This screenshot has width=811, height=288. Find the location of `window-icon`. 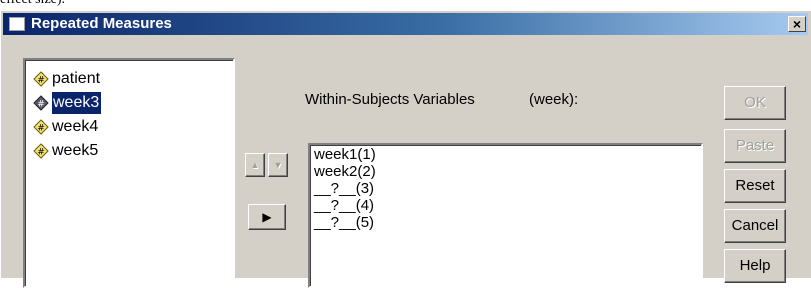

window-icon is located at coordinates (17, 24).